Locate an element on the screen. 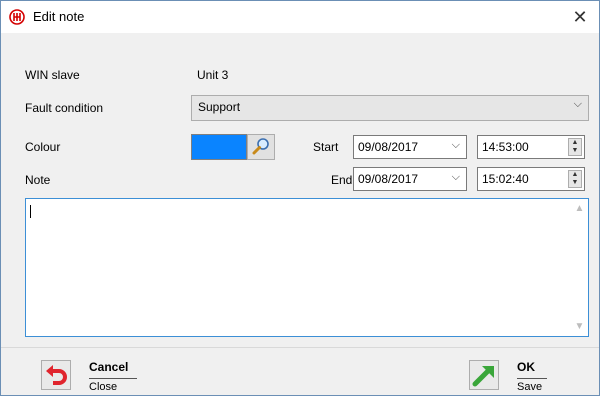  end-time-spinner: ▲ ▼ is located at coordinates (575, 179).